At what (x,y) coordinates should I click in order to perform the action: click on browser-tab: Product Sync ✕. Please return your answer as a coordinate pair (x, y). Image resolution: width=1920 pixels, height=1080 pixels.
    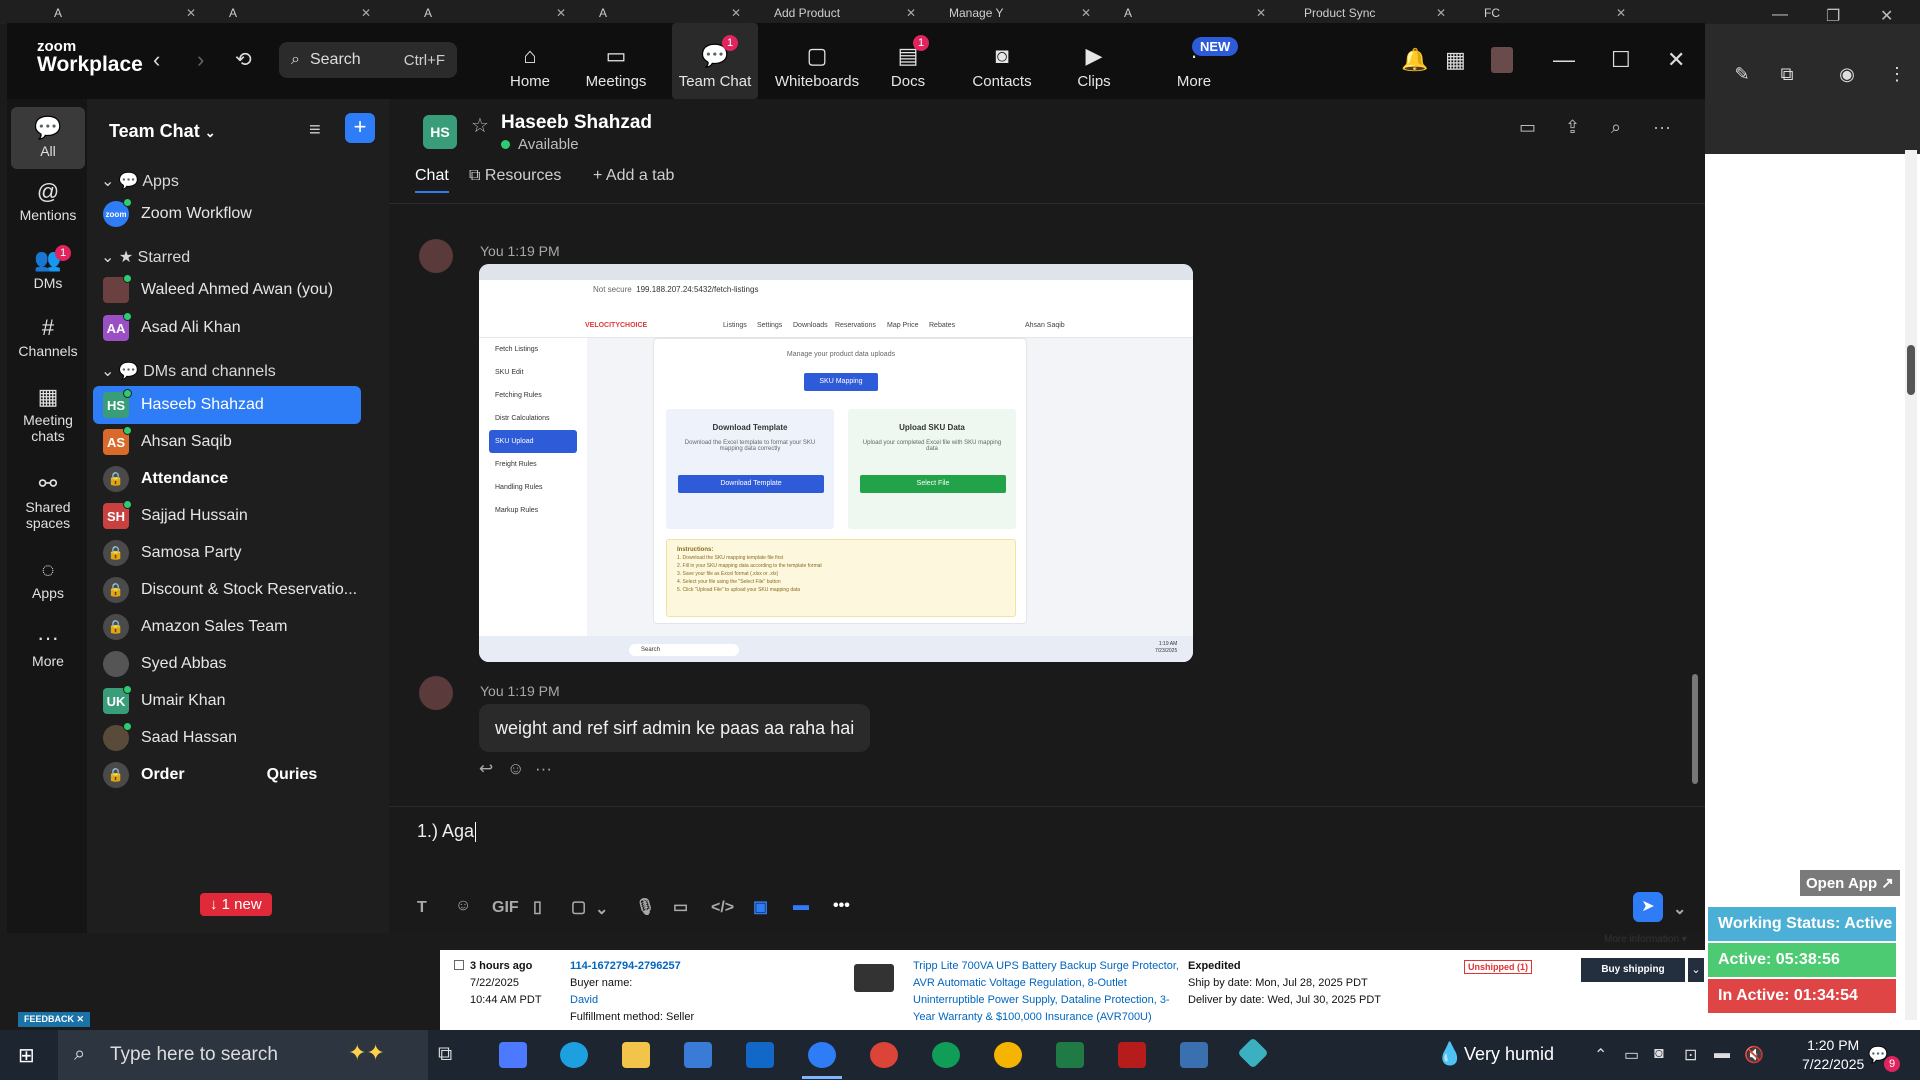
    Looking at the image, I should click on (1375, 13).